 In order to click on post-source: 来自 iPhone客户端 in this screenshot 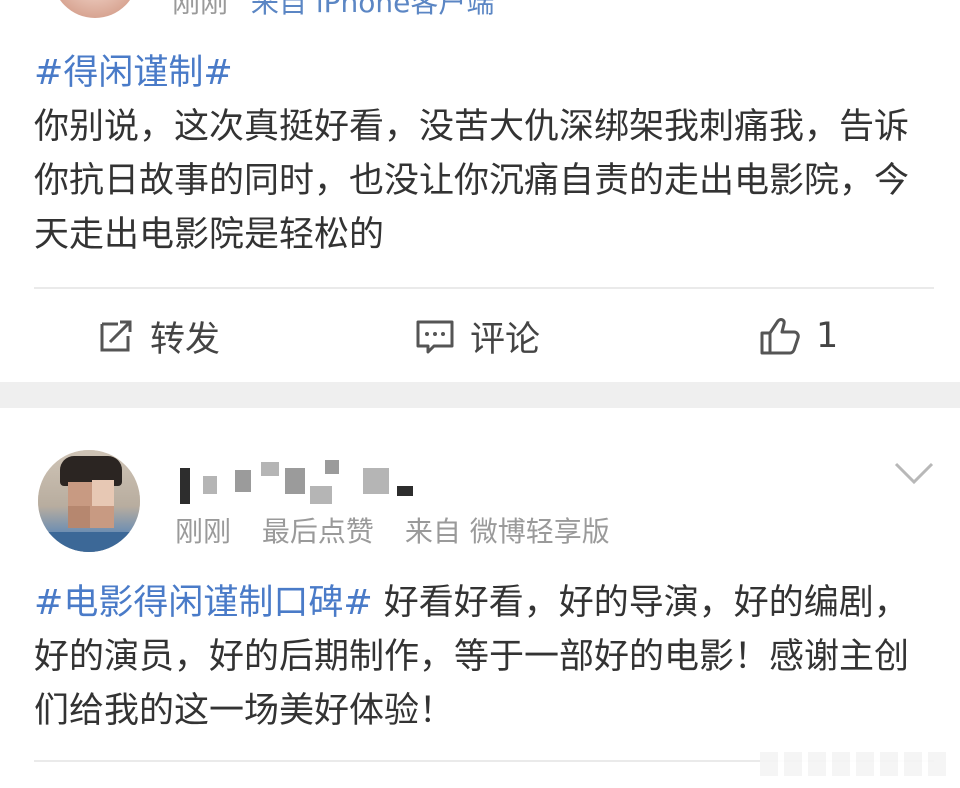, I will do `click(372, 9)`.